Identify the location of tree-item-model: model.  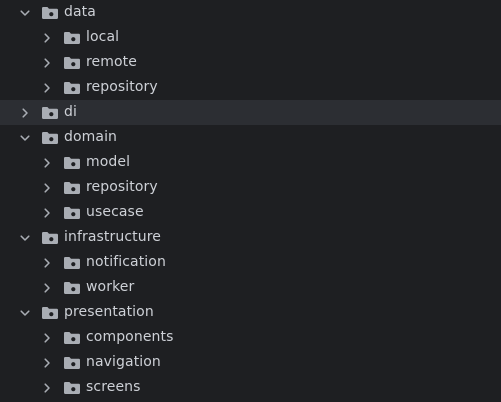
(250, 162).